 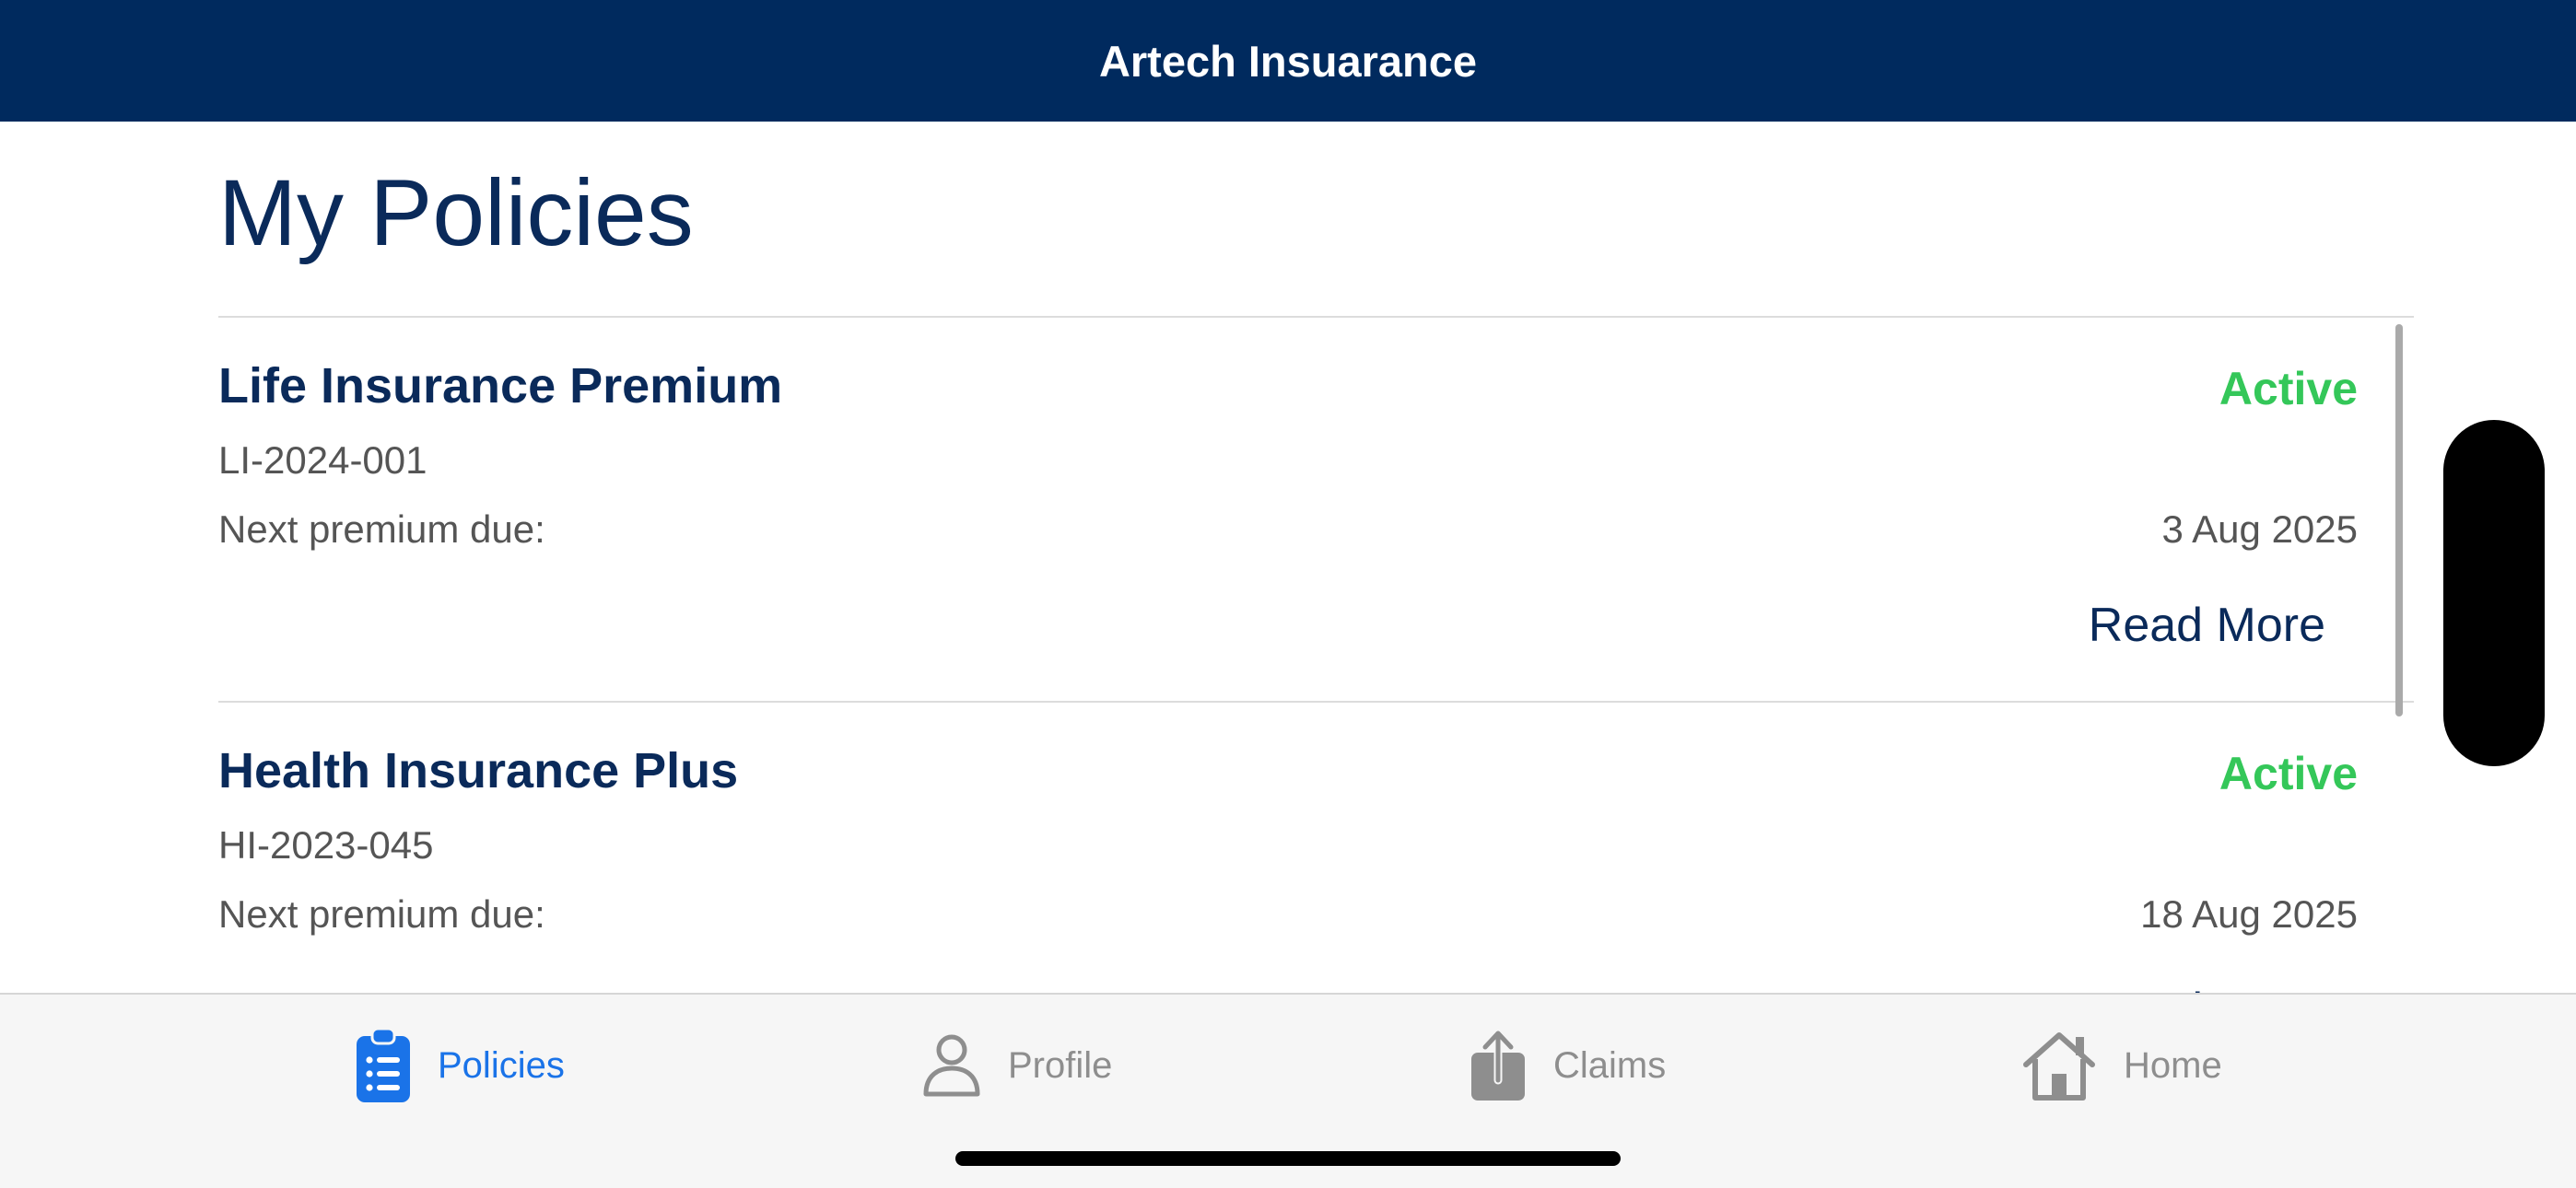 What do you see at coordinates (326, 845) in the screenshot?
I see `policy-number: HI-2023-045` at bounding box center [326, 845].